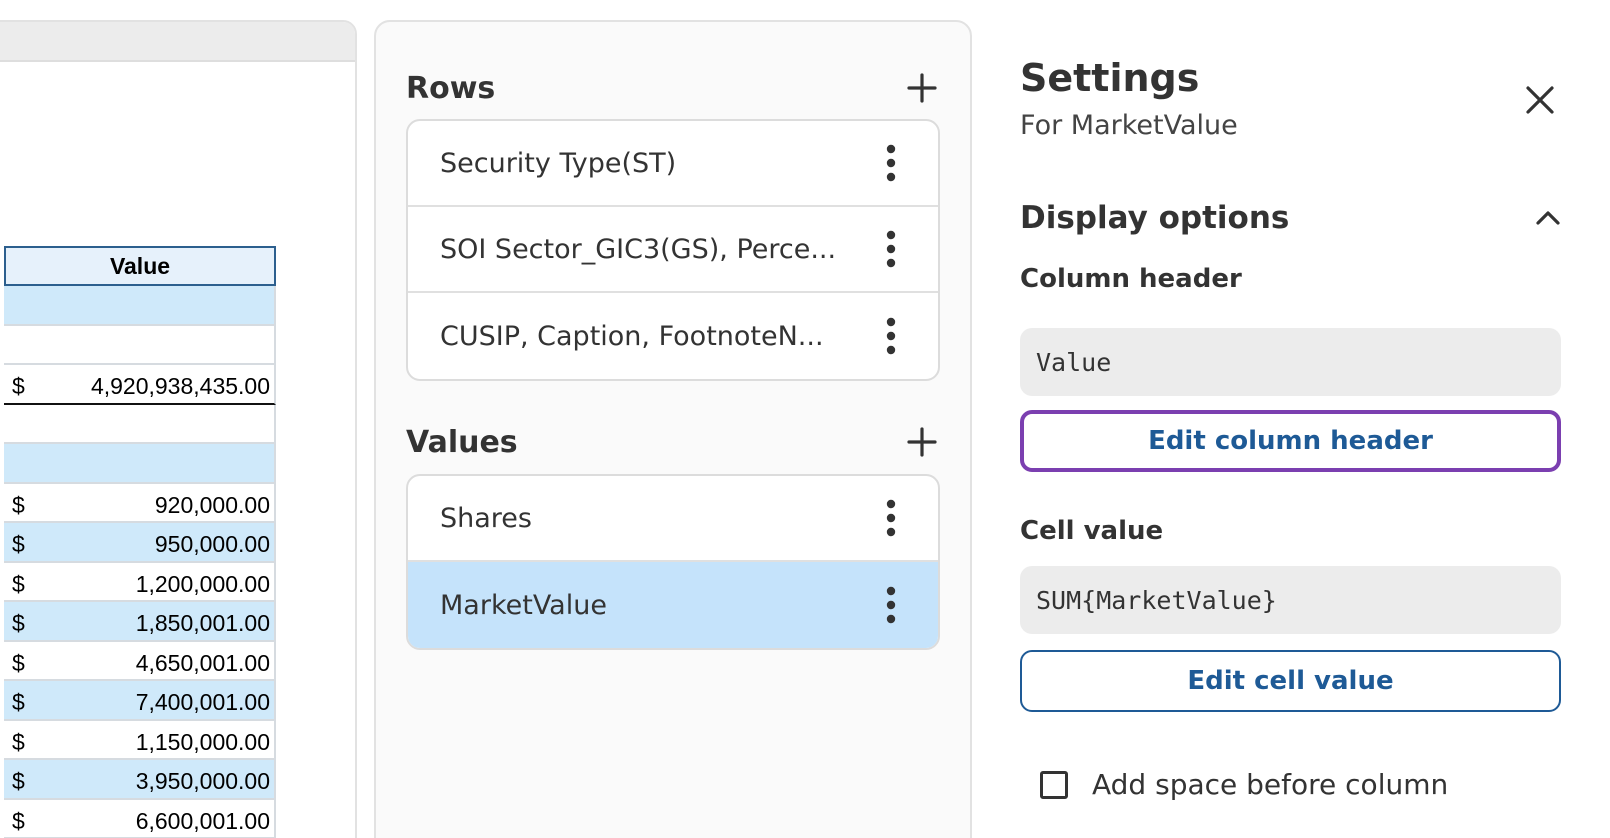 The height and width of the screenshot is (838, 1610). I want to click on field-label: MarketValue, so click(523, 605).